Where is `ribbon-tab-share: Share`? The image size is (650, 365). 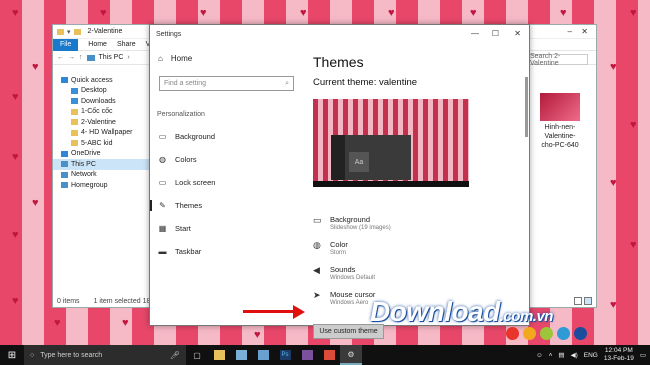 ribbon-tab-share: Share is located at coordinates (126, 44).